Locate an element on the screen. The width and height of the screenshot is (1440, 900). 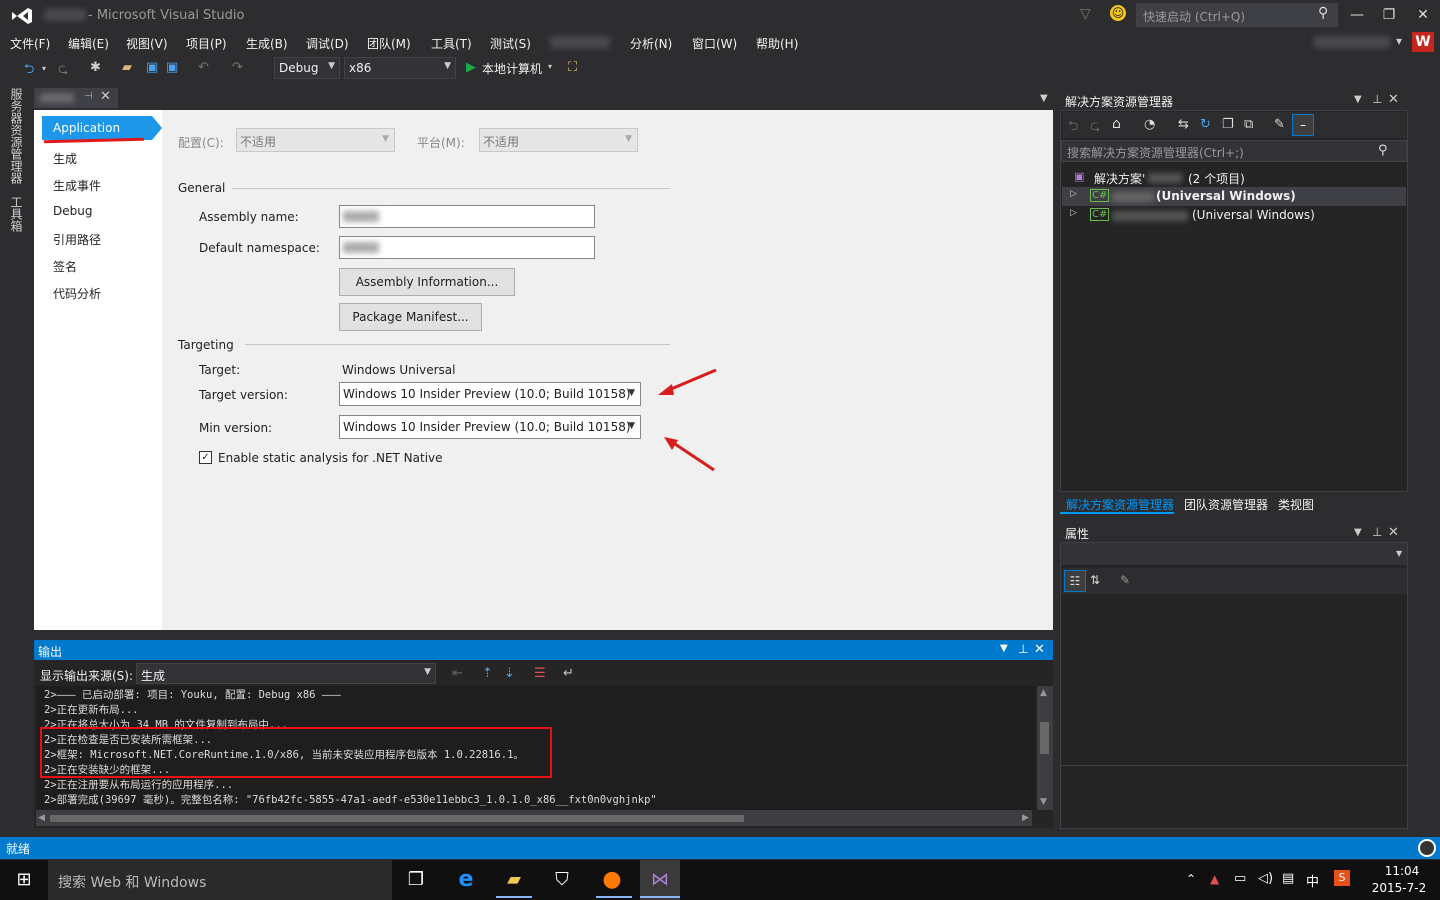
previous-message-icon: ⇡ is located at coordinates (487, 673).